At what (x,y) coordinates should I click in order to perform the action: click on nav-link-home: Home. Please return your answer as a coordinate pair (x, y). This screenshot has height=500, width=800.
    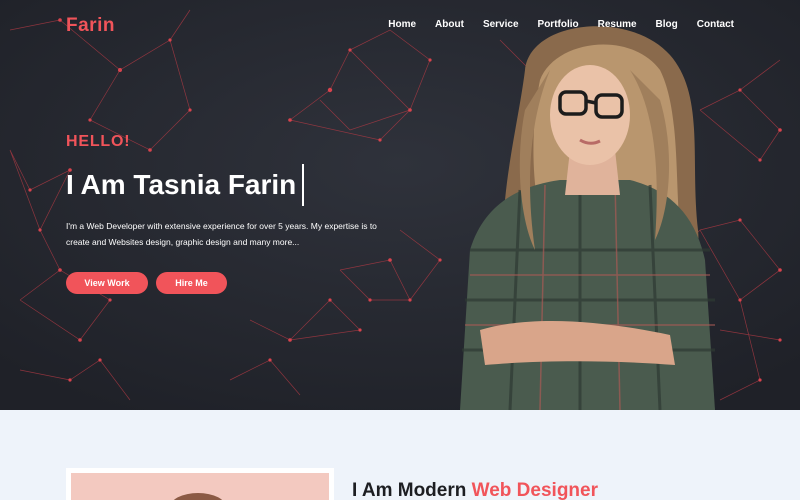
    Looking at the image, I should click on (402, 24).